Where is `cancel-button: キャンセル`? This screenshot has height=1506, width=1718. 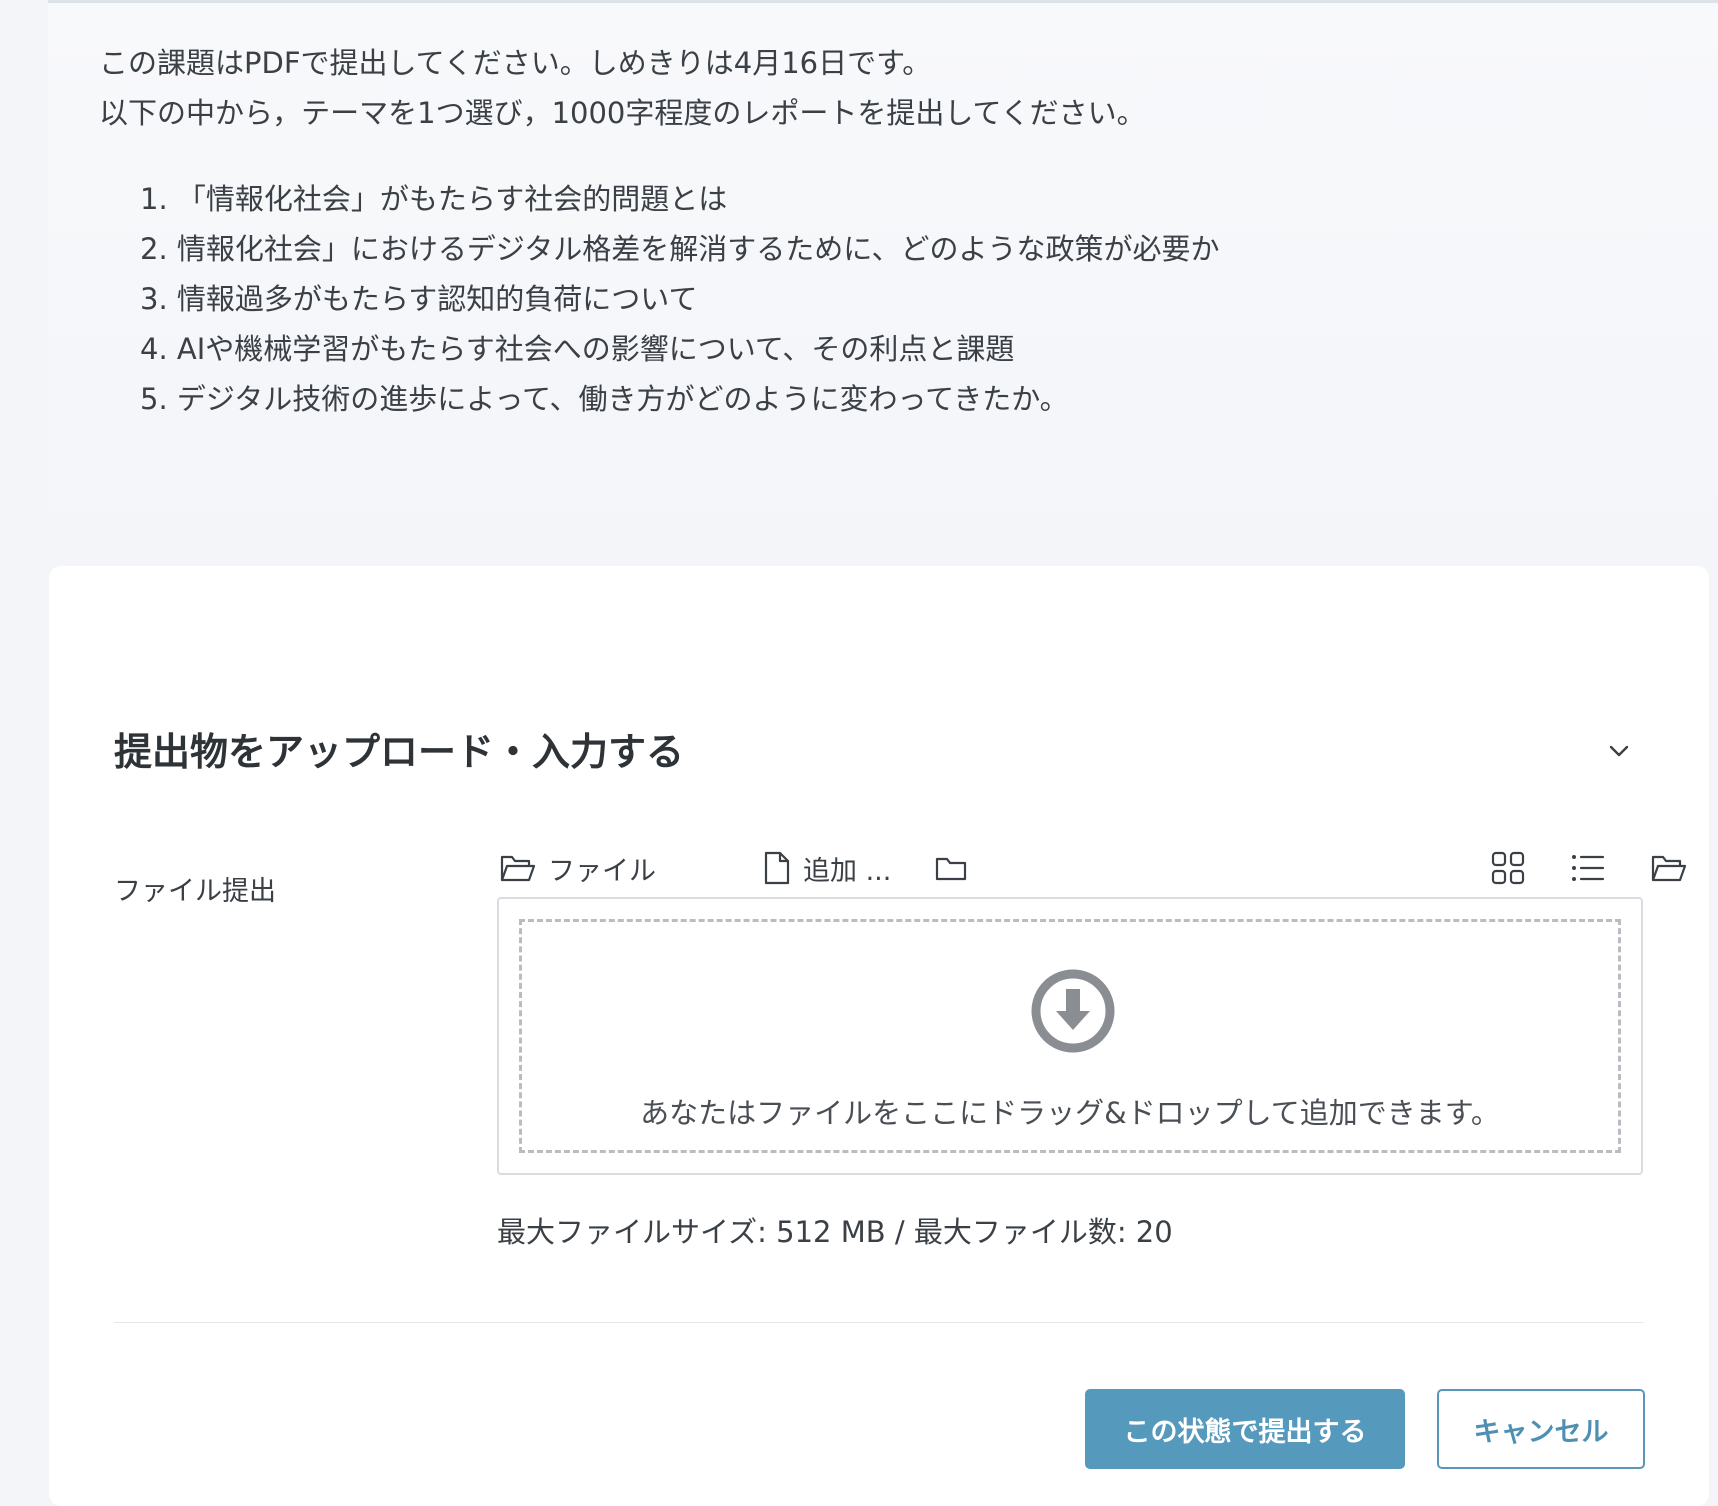 cancel-button: キャンセル is located at coordinates (1541, 1429).